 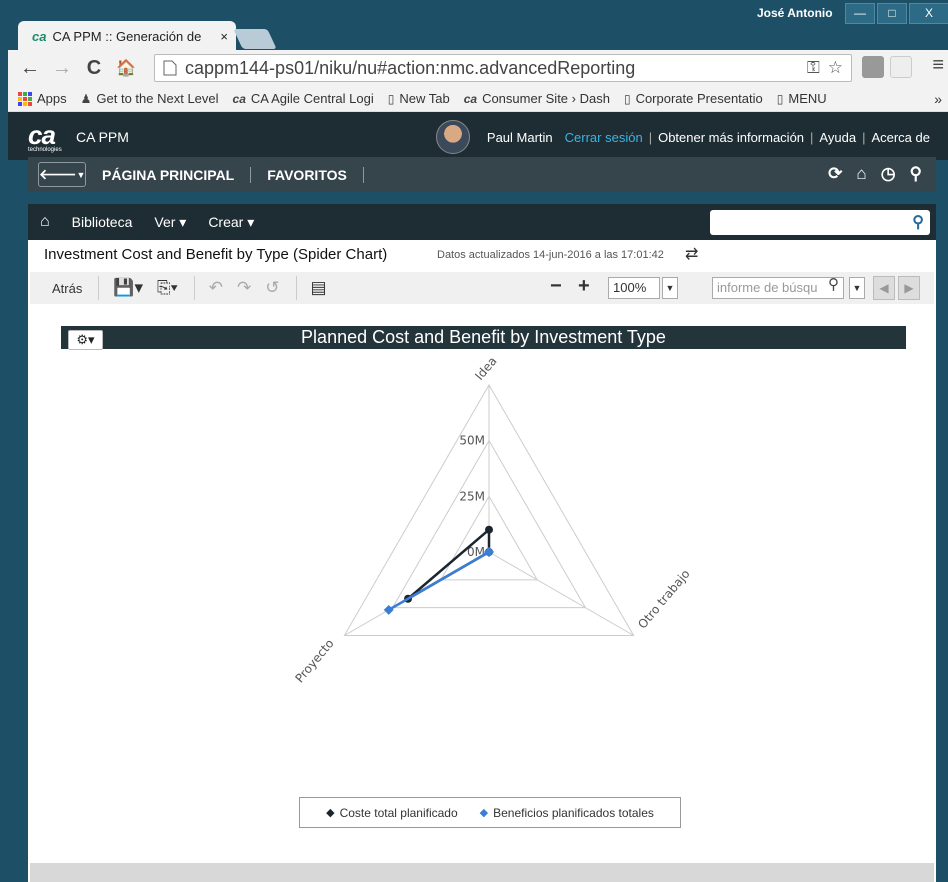 I want to click on radial-tick-label: 50M, so click(x=472, y=441).